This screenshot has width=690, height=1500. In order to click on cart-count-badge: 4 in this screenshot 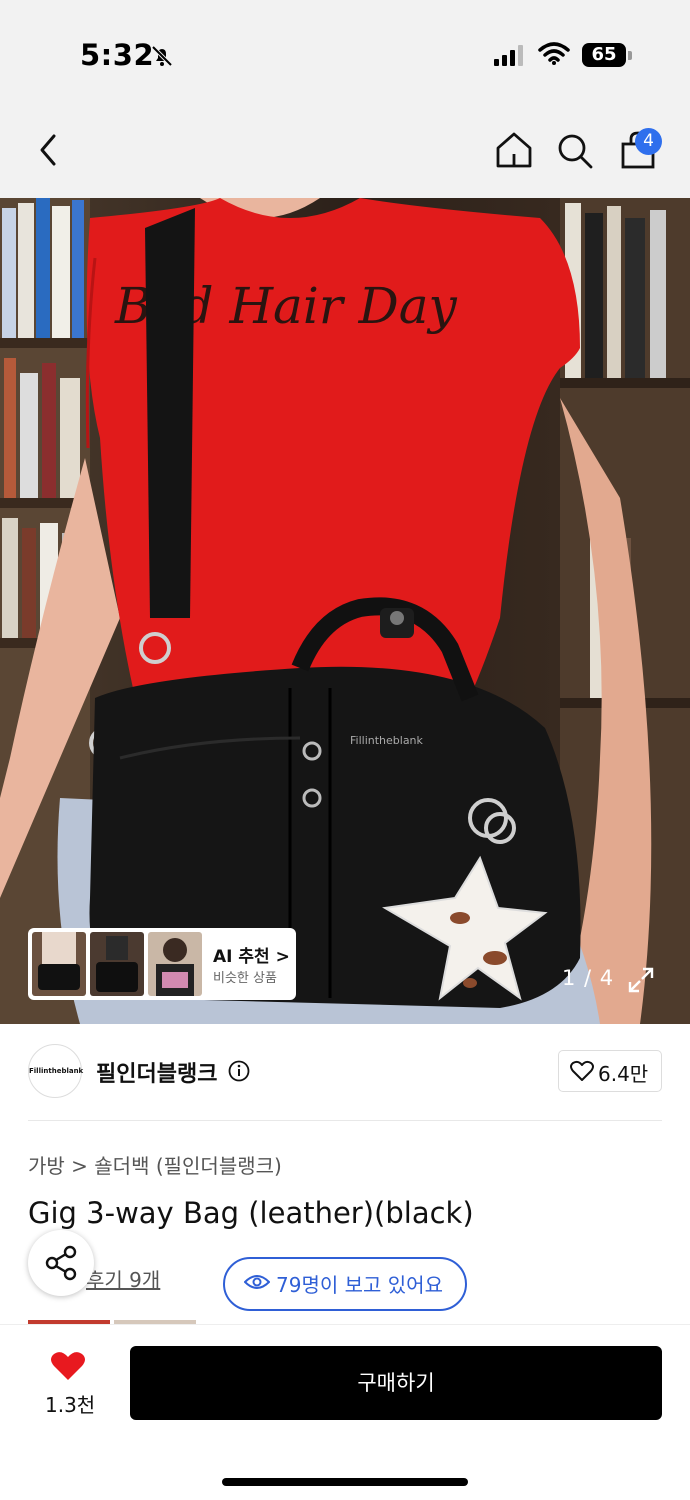, I will do `click(648, 141)`.